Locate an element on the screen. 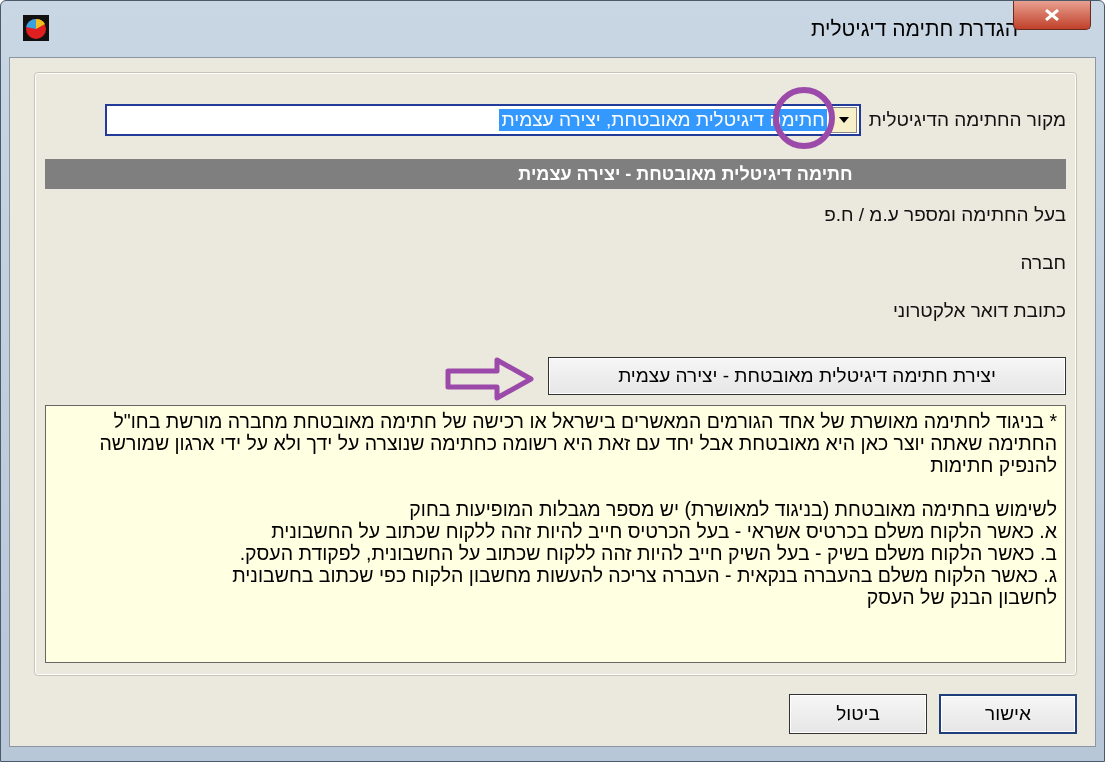  field-label: מקור החתימה הדיגיטלית is located at coordinates (967, 120).